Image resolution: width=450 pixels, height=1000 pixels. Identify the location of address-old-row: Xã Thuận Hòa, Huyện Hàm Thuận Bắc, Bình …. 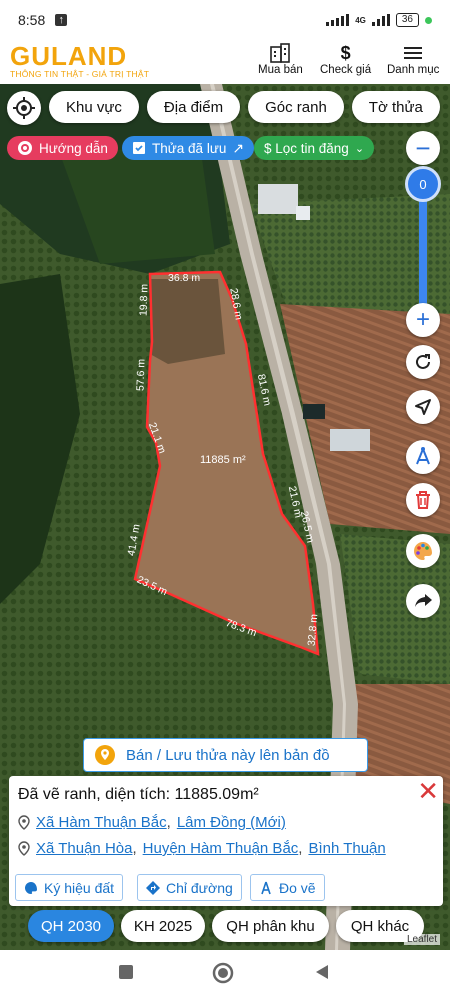
(202, 848).